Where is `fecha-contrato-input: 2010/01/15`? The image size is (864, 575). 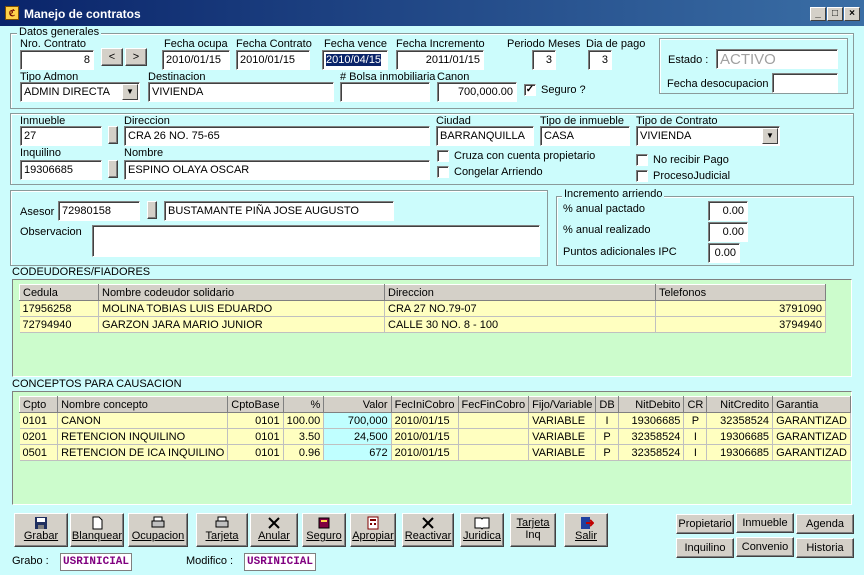
fecha-contrato-input: 2010/01/15 is located at coordinates (273, 60).